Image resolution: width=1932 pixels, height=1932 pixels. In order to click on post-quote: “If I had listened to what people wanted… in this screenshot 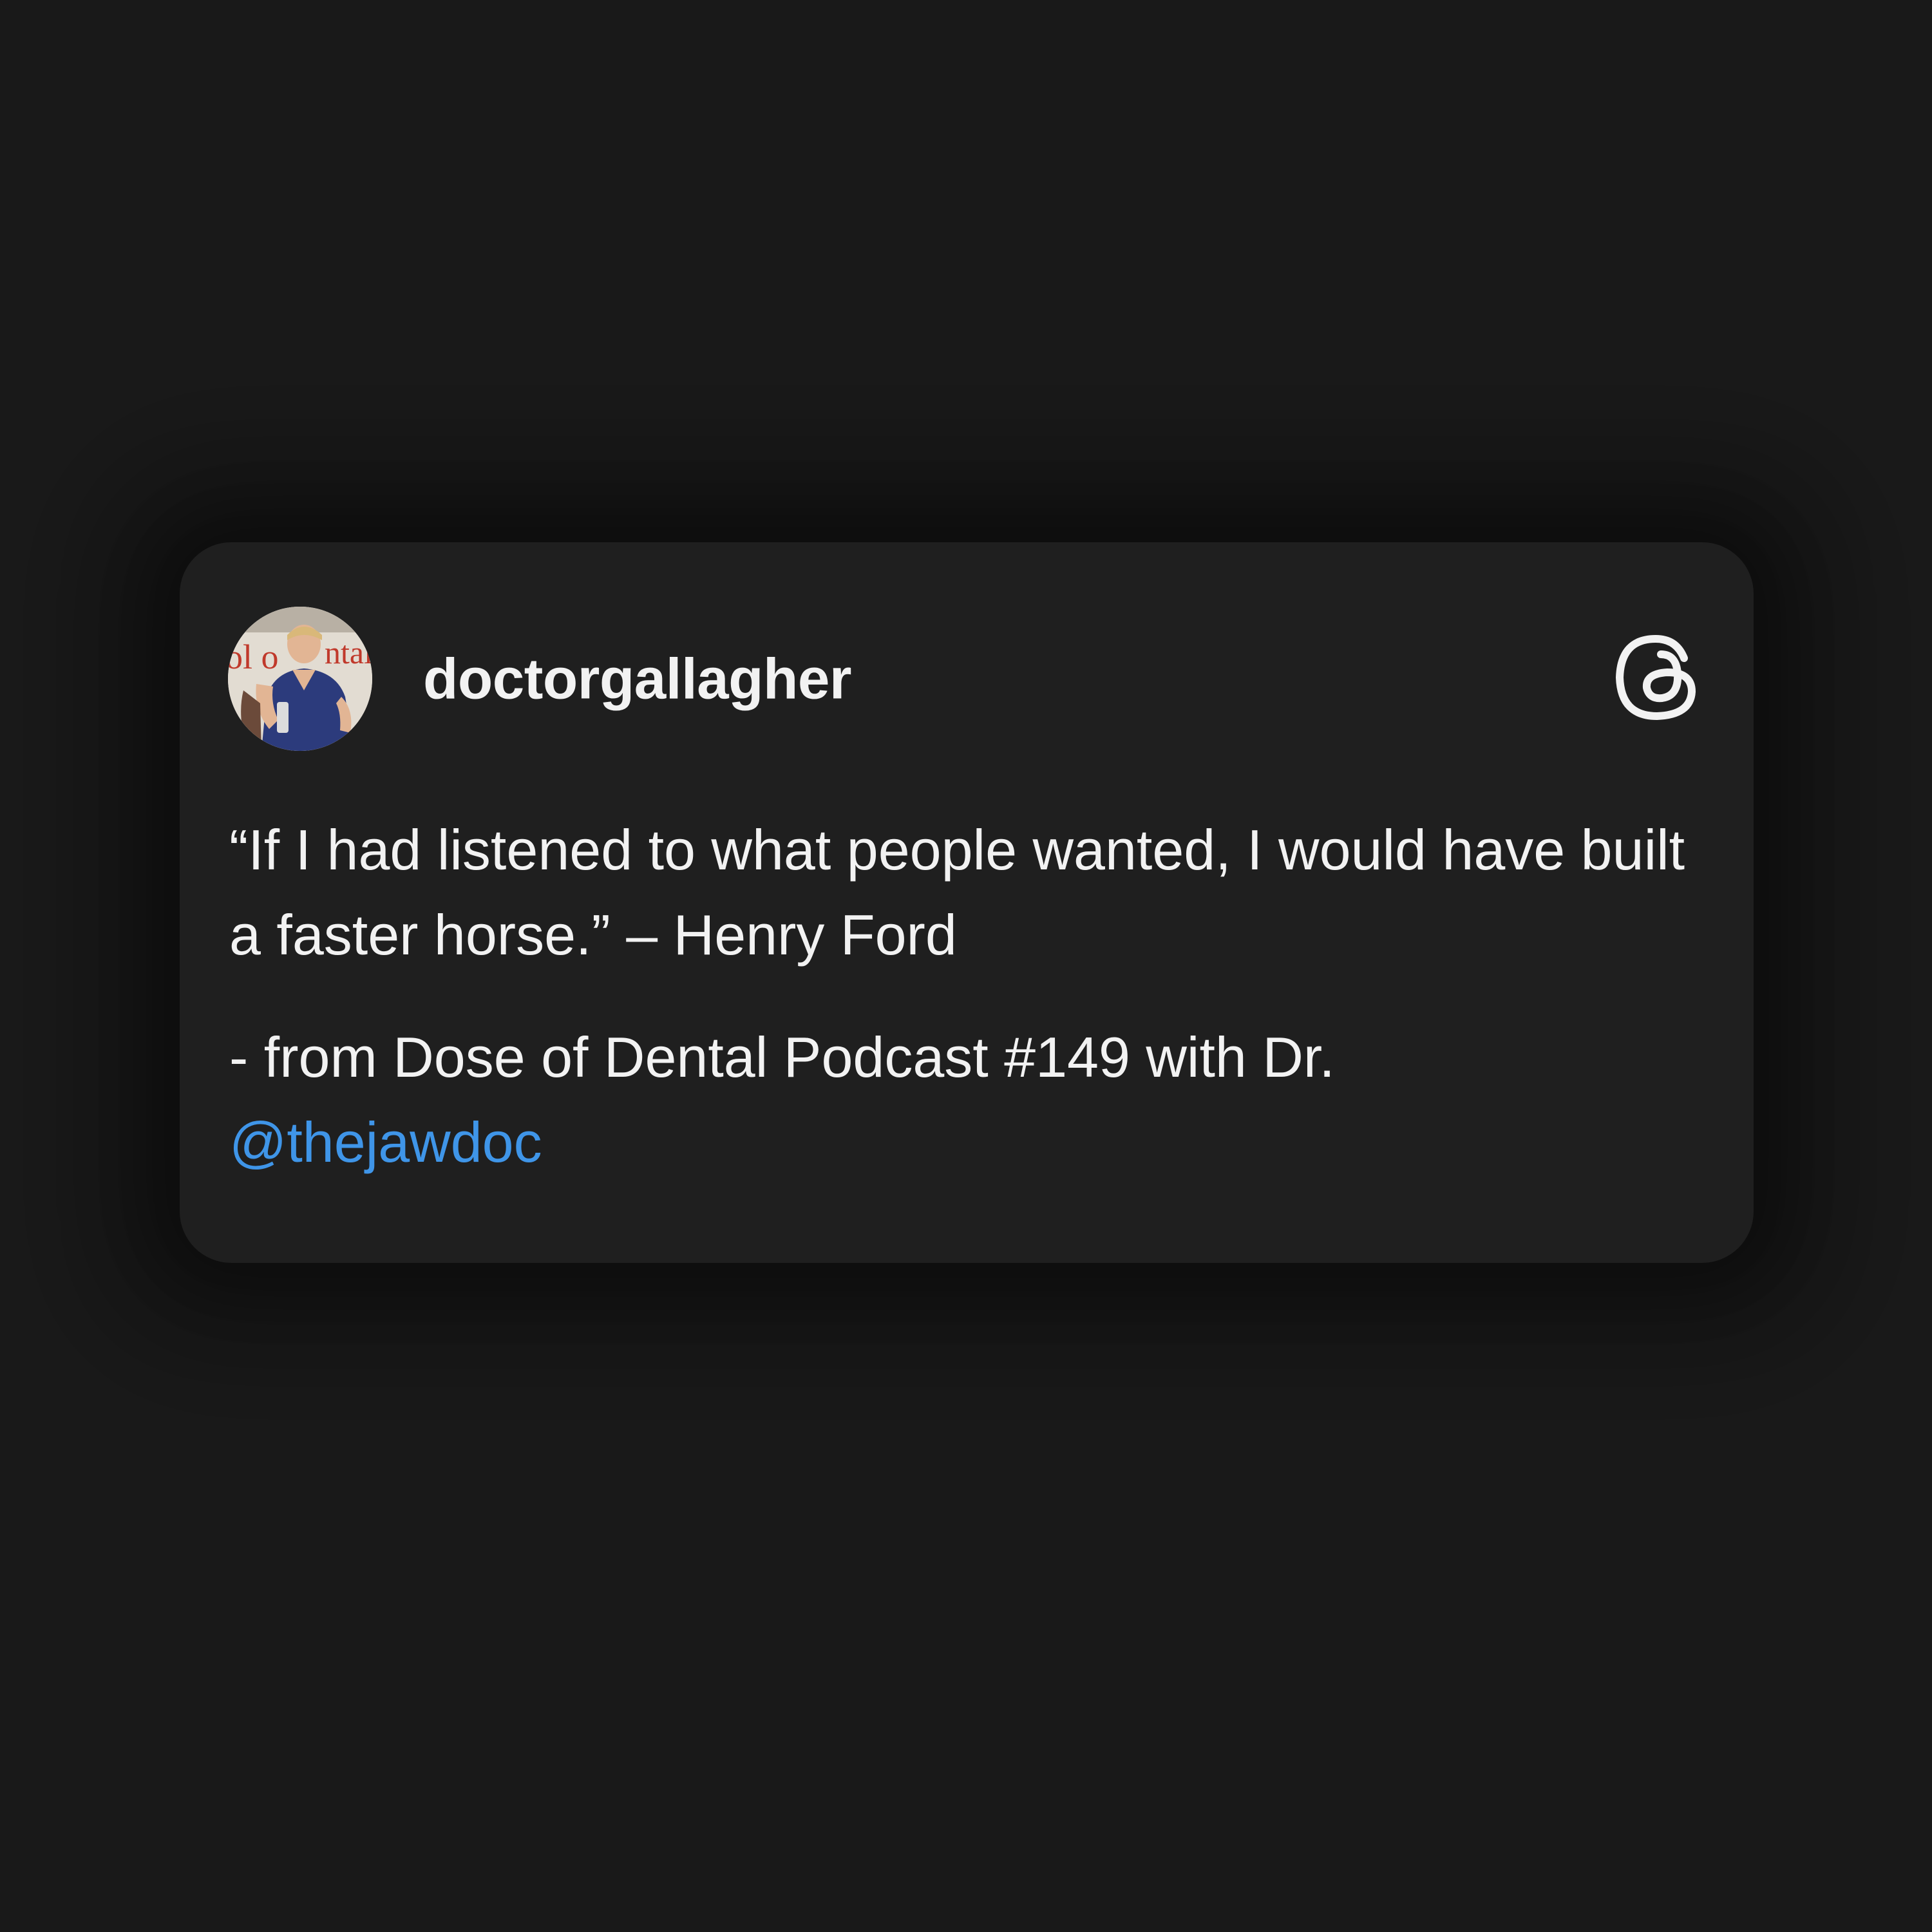, I will do `click(957, 892)`.